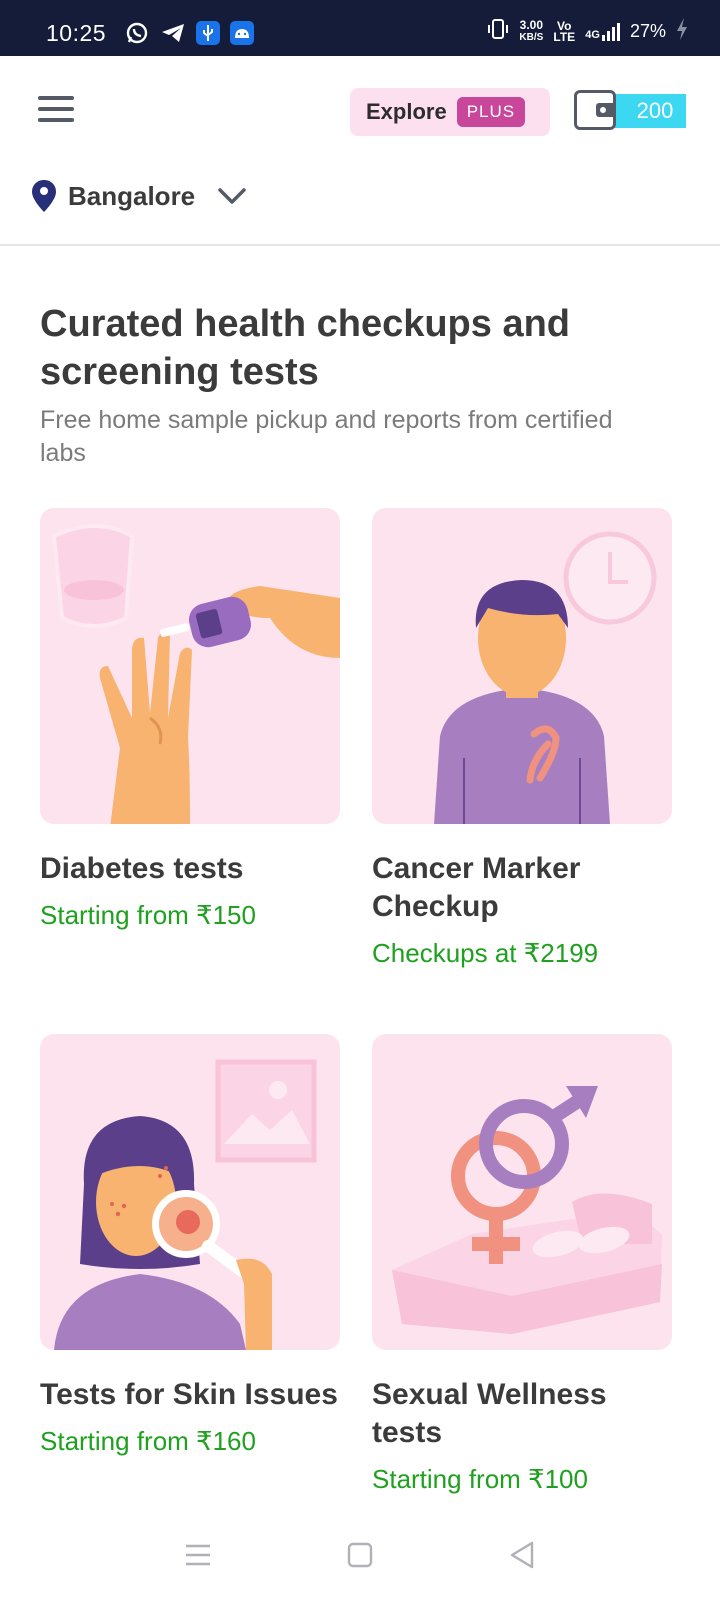 The height and width of the screenshot is (1600, 720). Describe the element at coordinates (491, 112) in the screenshot. I see `plus-badge: PLUS` at that location.